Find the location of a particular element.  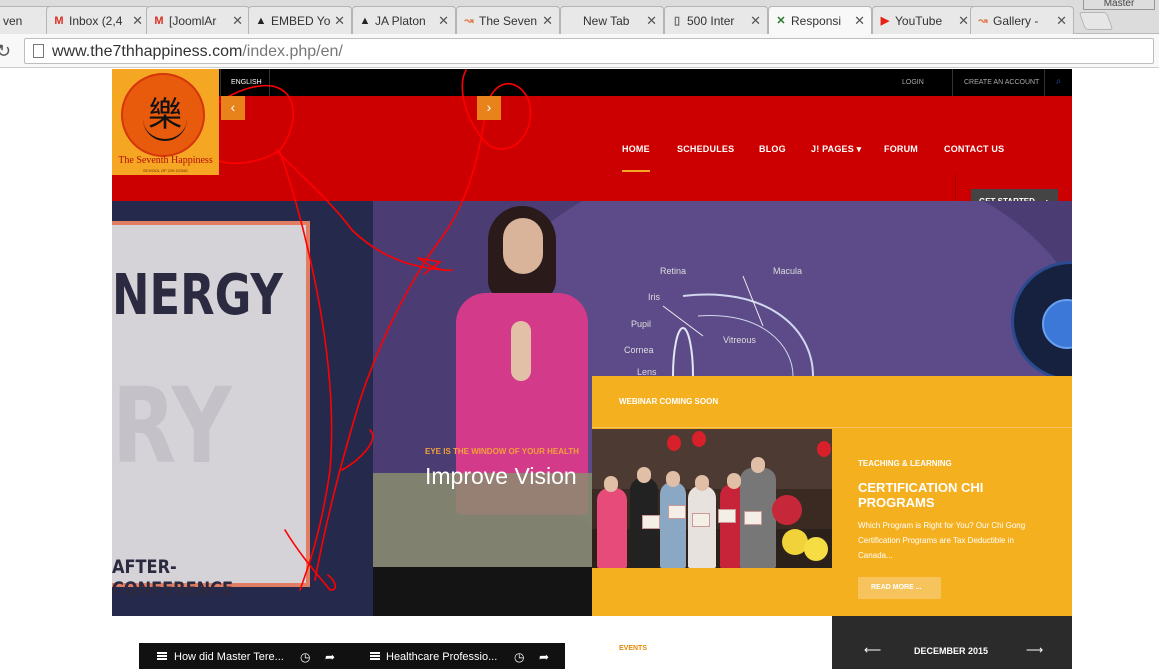

tab-favicon-icon: M is located at coordinates (59, 21).